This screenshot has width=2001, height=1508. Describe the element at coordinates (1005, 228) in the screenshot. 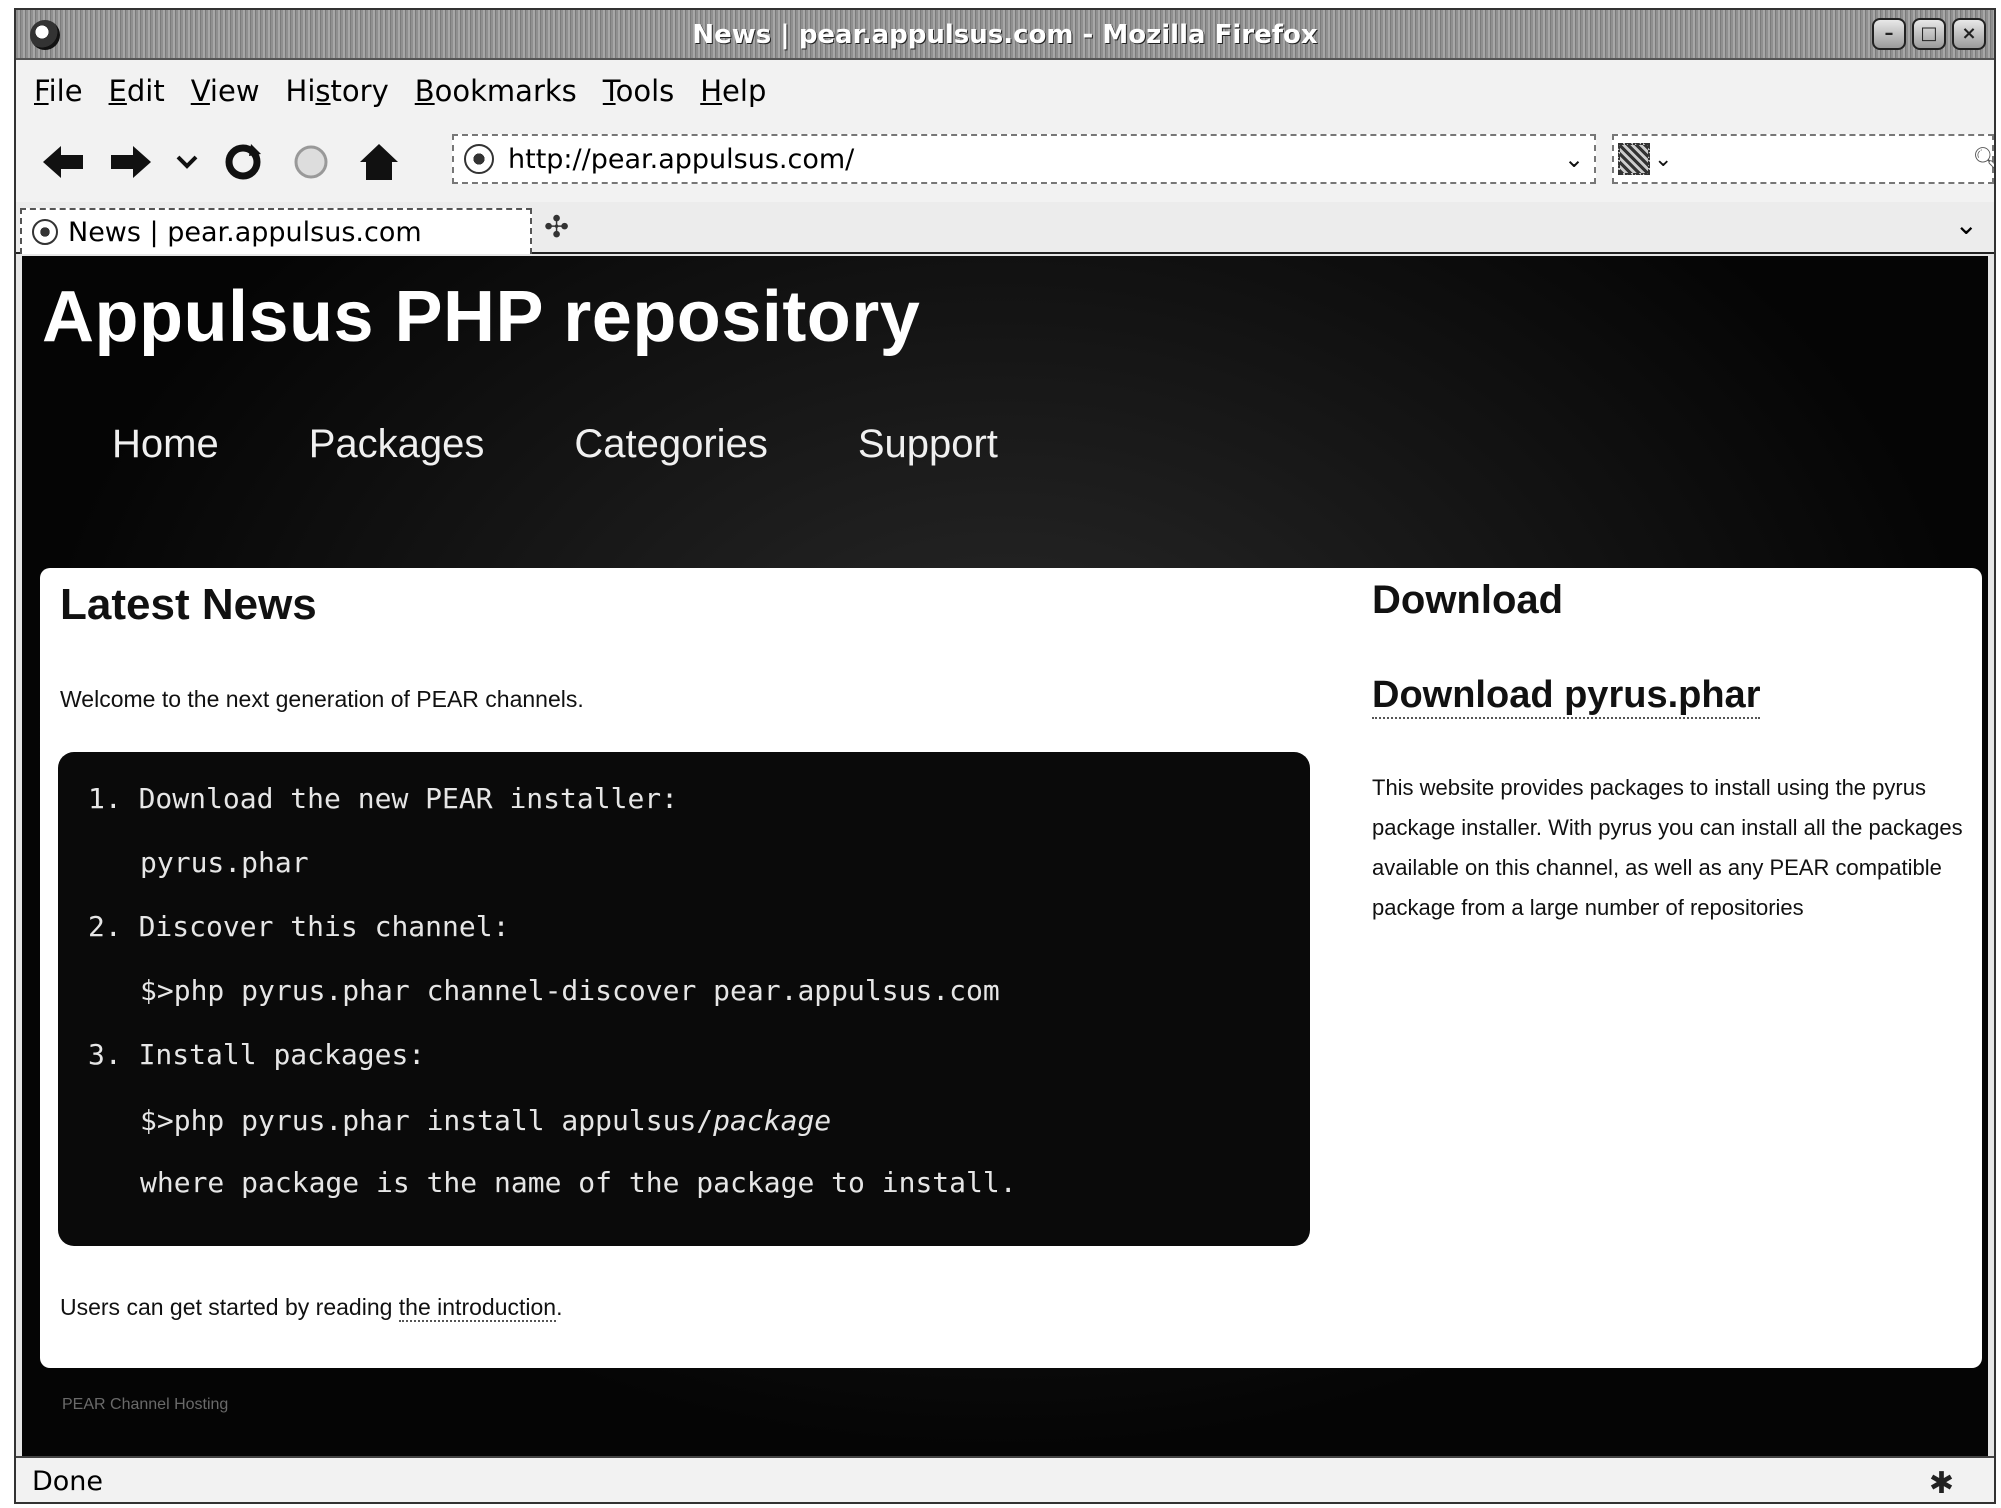

I see `tab-bar: News | pear.appulsus.com ✣ ⌄` at that location.